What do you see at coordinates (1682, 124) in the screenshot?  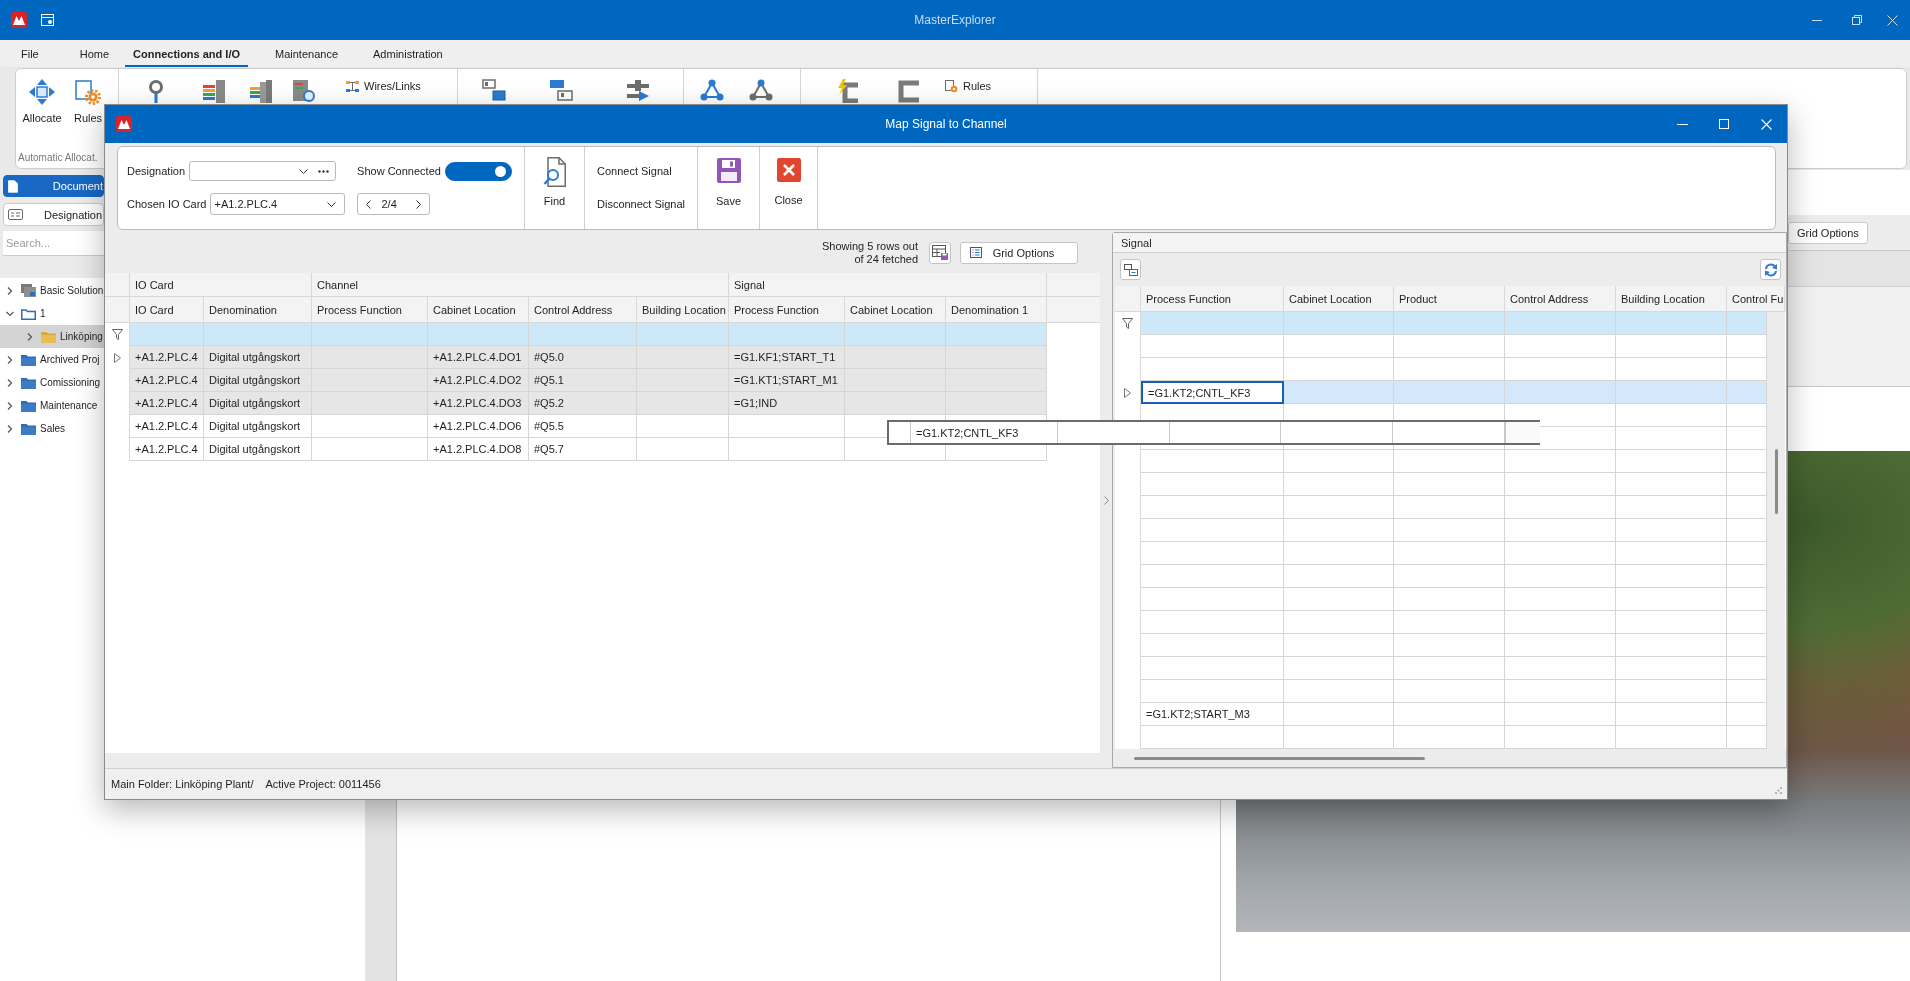 I see `minimize-icon` at bounding box center [1682, 124].